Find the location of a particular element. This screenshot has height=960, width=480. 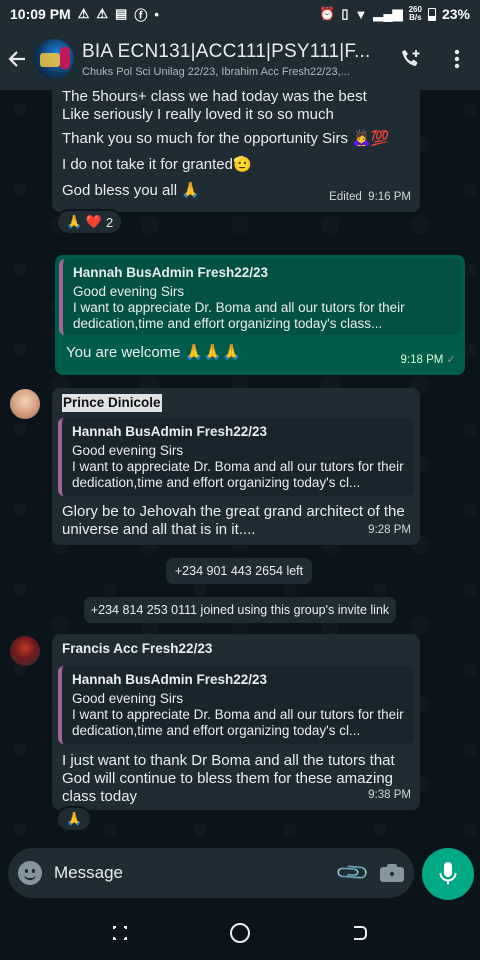

facebook-icon: ⓕ is located at coordinates (141, 15).